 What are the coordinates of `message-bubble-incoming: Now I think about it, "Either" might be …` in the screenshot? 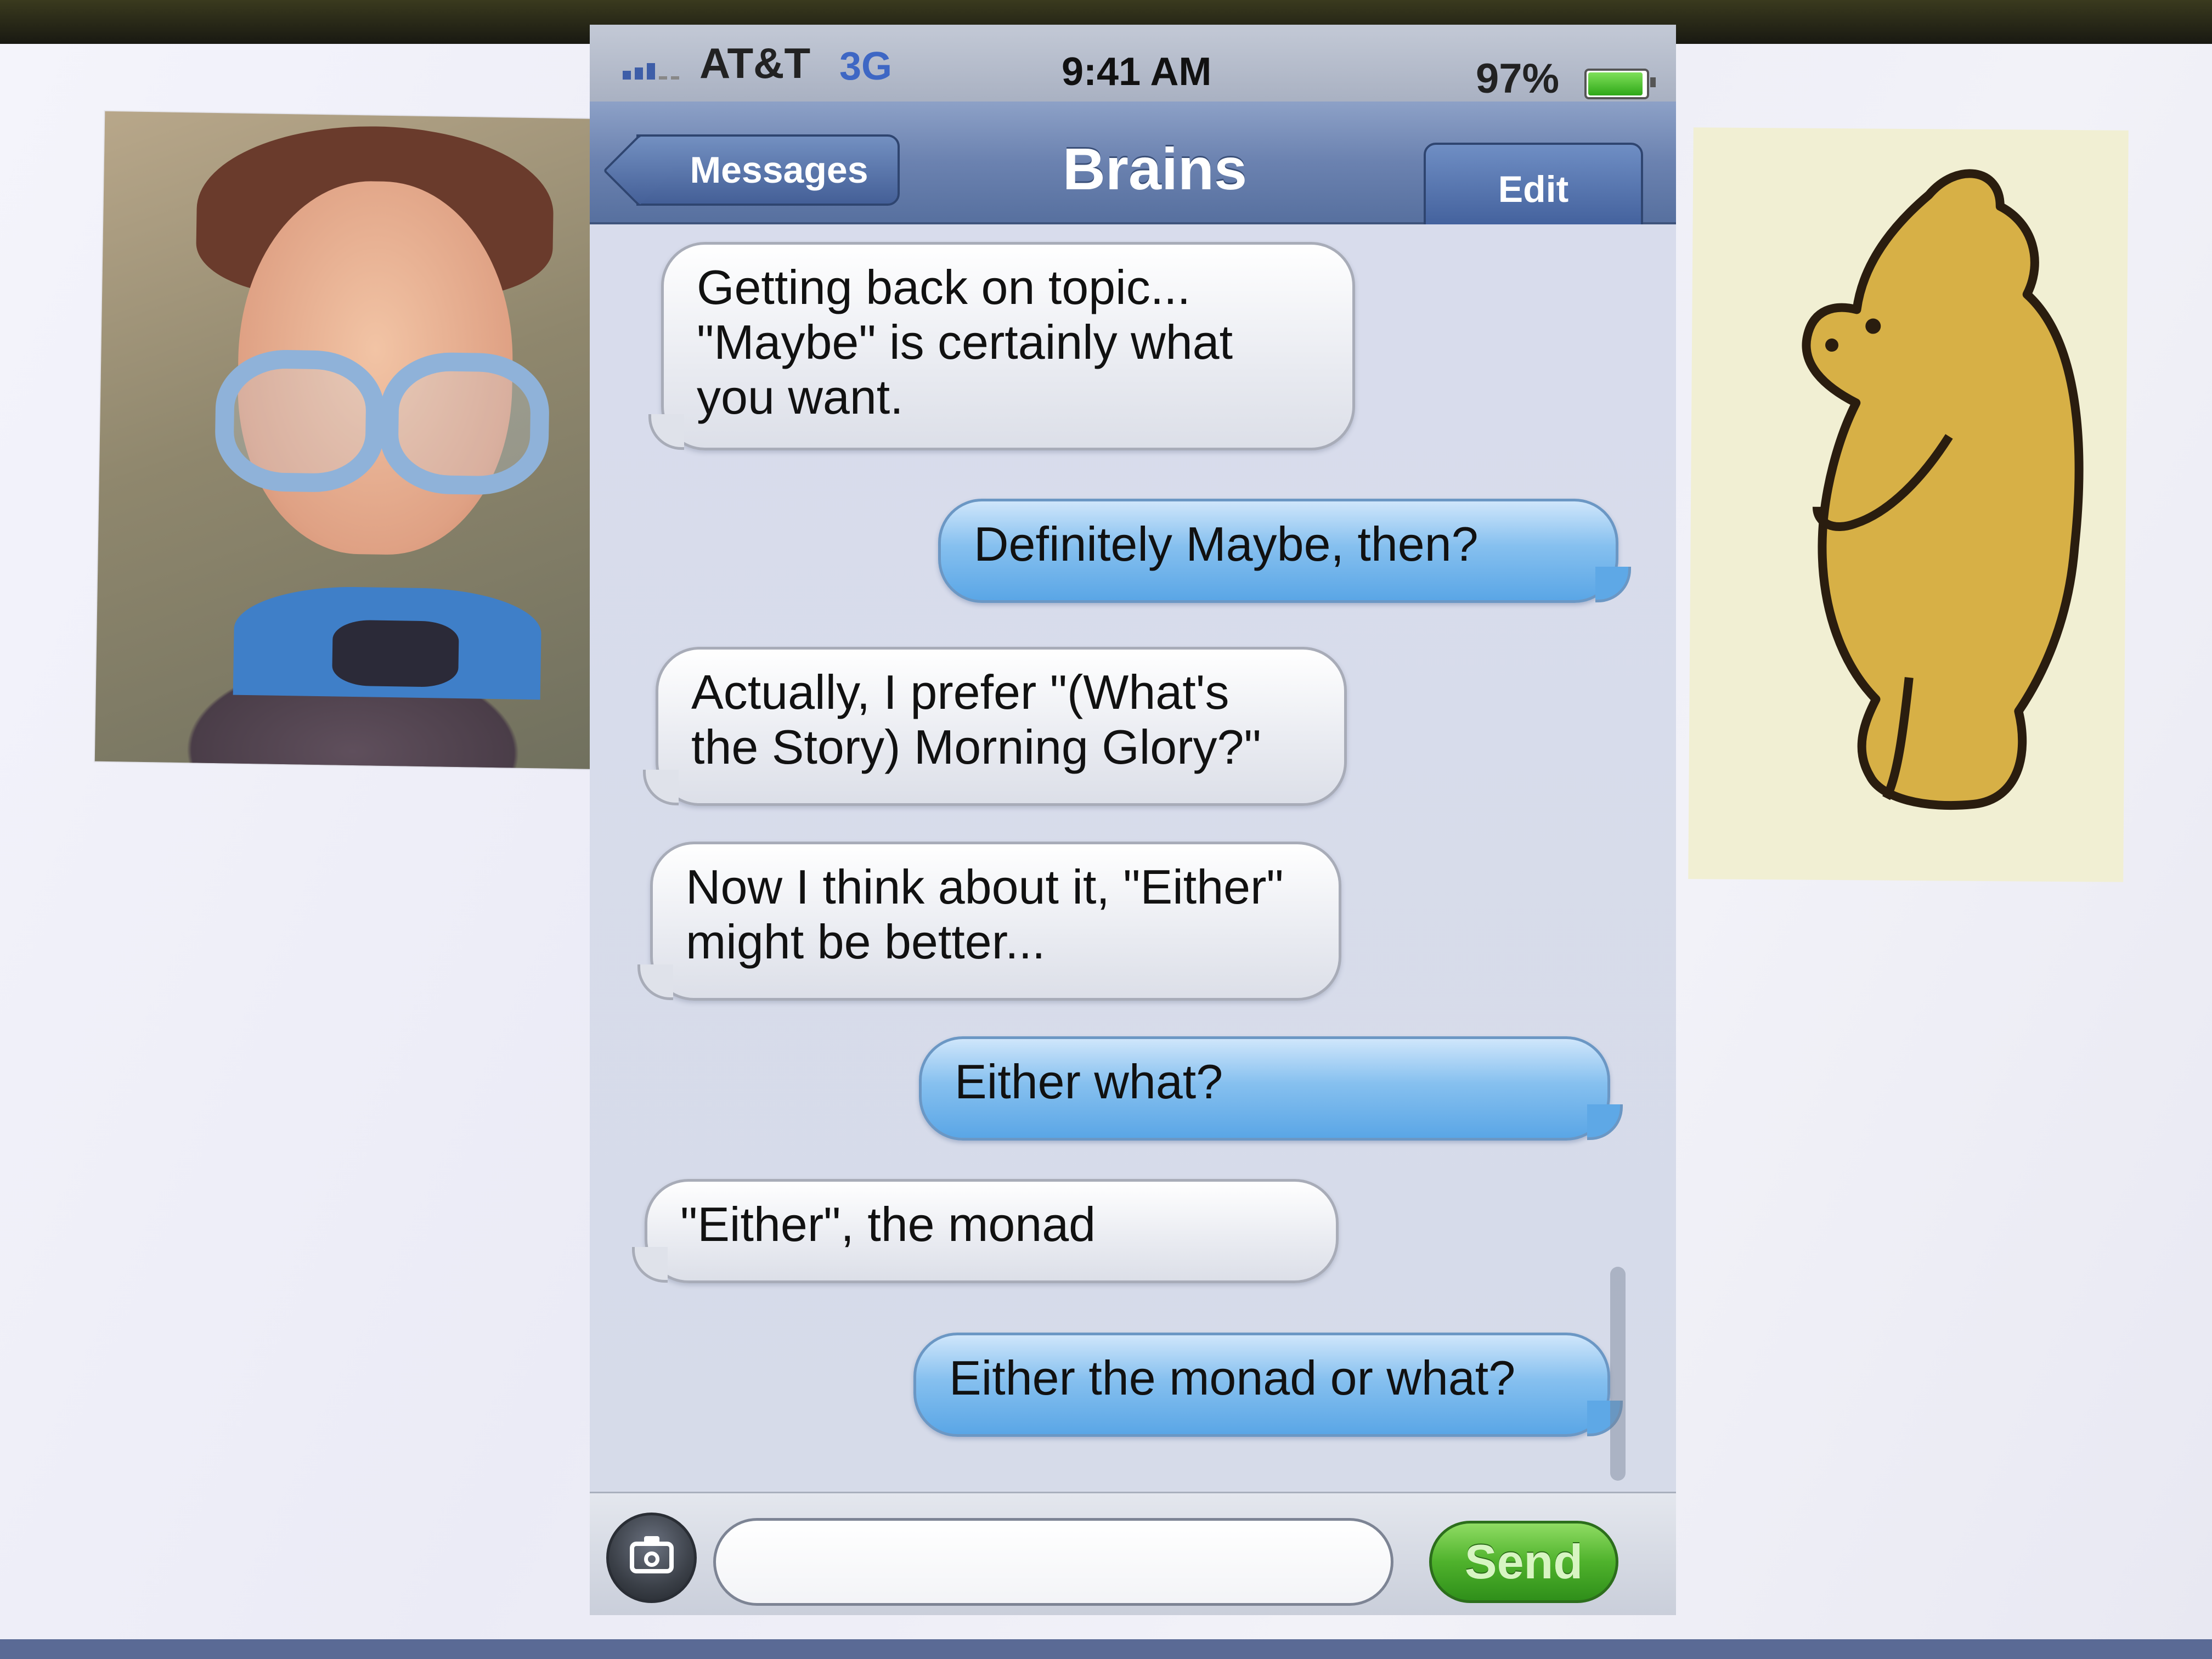 It's located at (989, 921).